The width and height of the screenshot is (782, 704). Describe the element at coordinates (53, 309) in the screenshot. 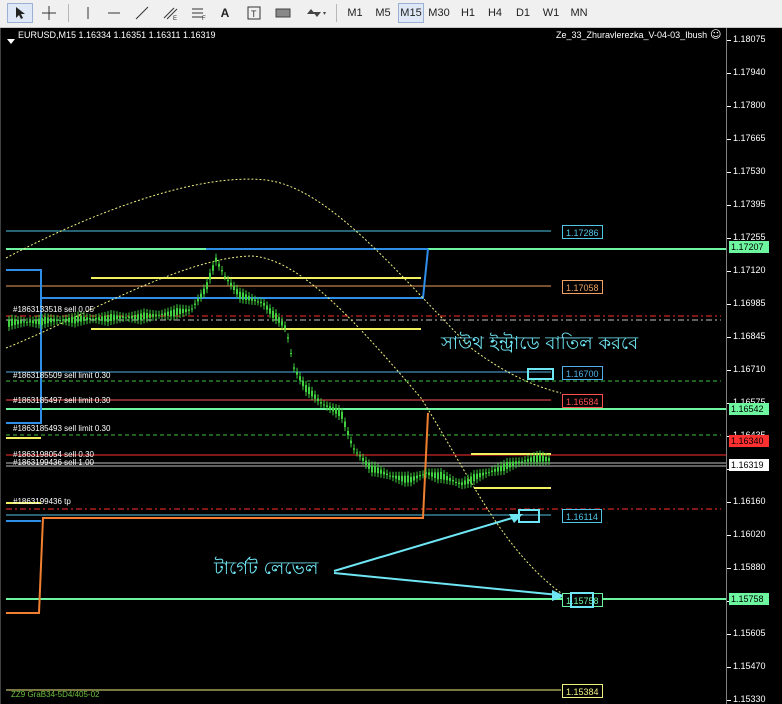

I see `order-label: #1863133518 sell 0.05` at that location.